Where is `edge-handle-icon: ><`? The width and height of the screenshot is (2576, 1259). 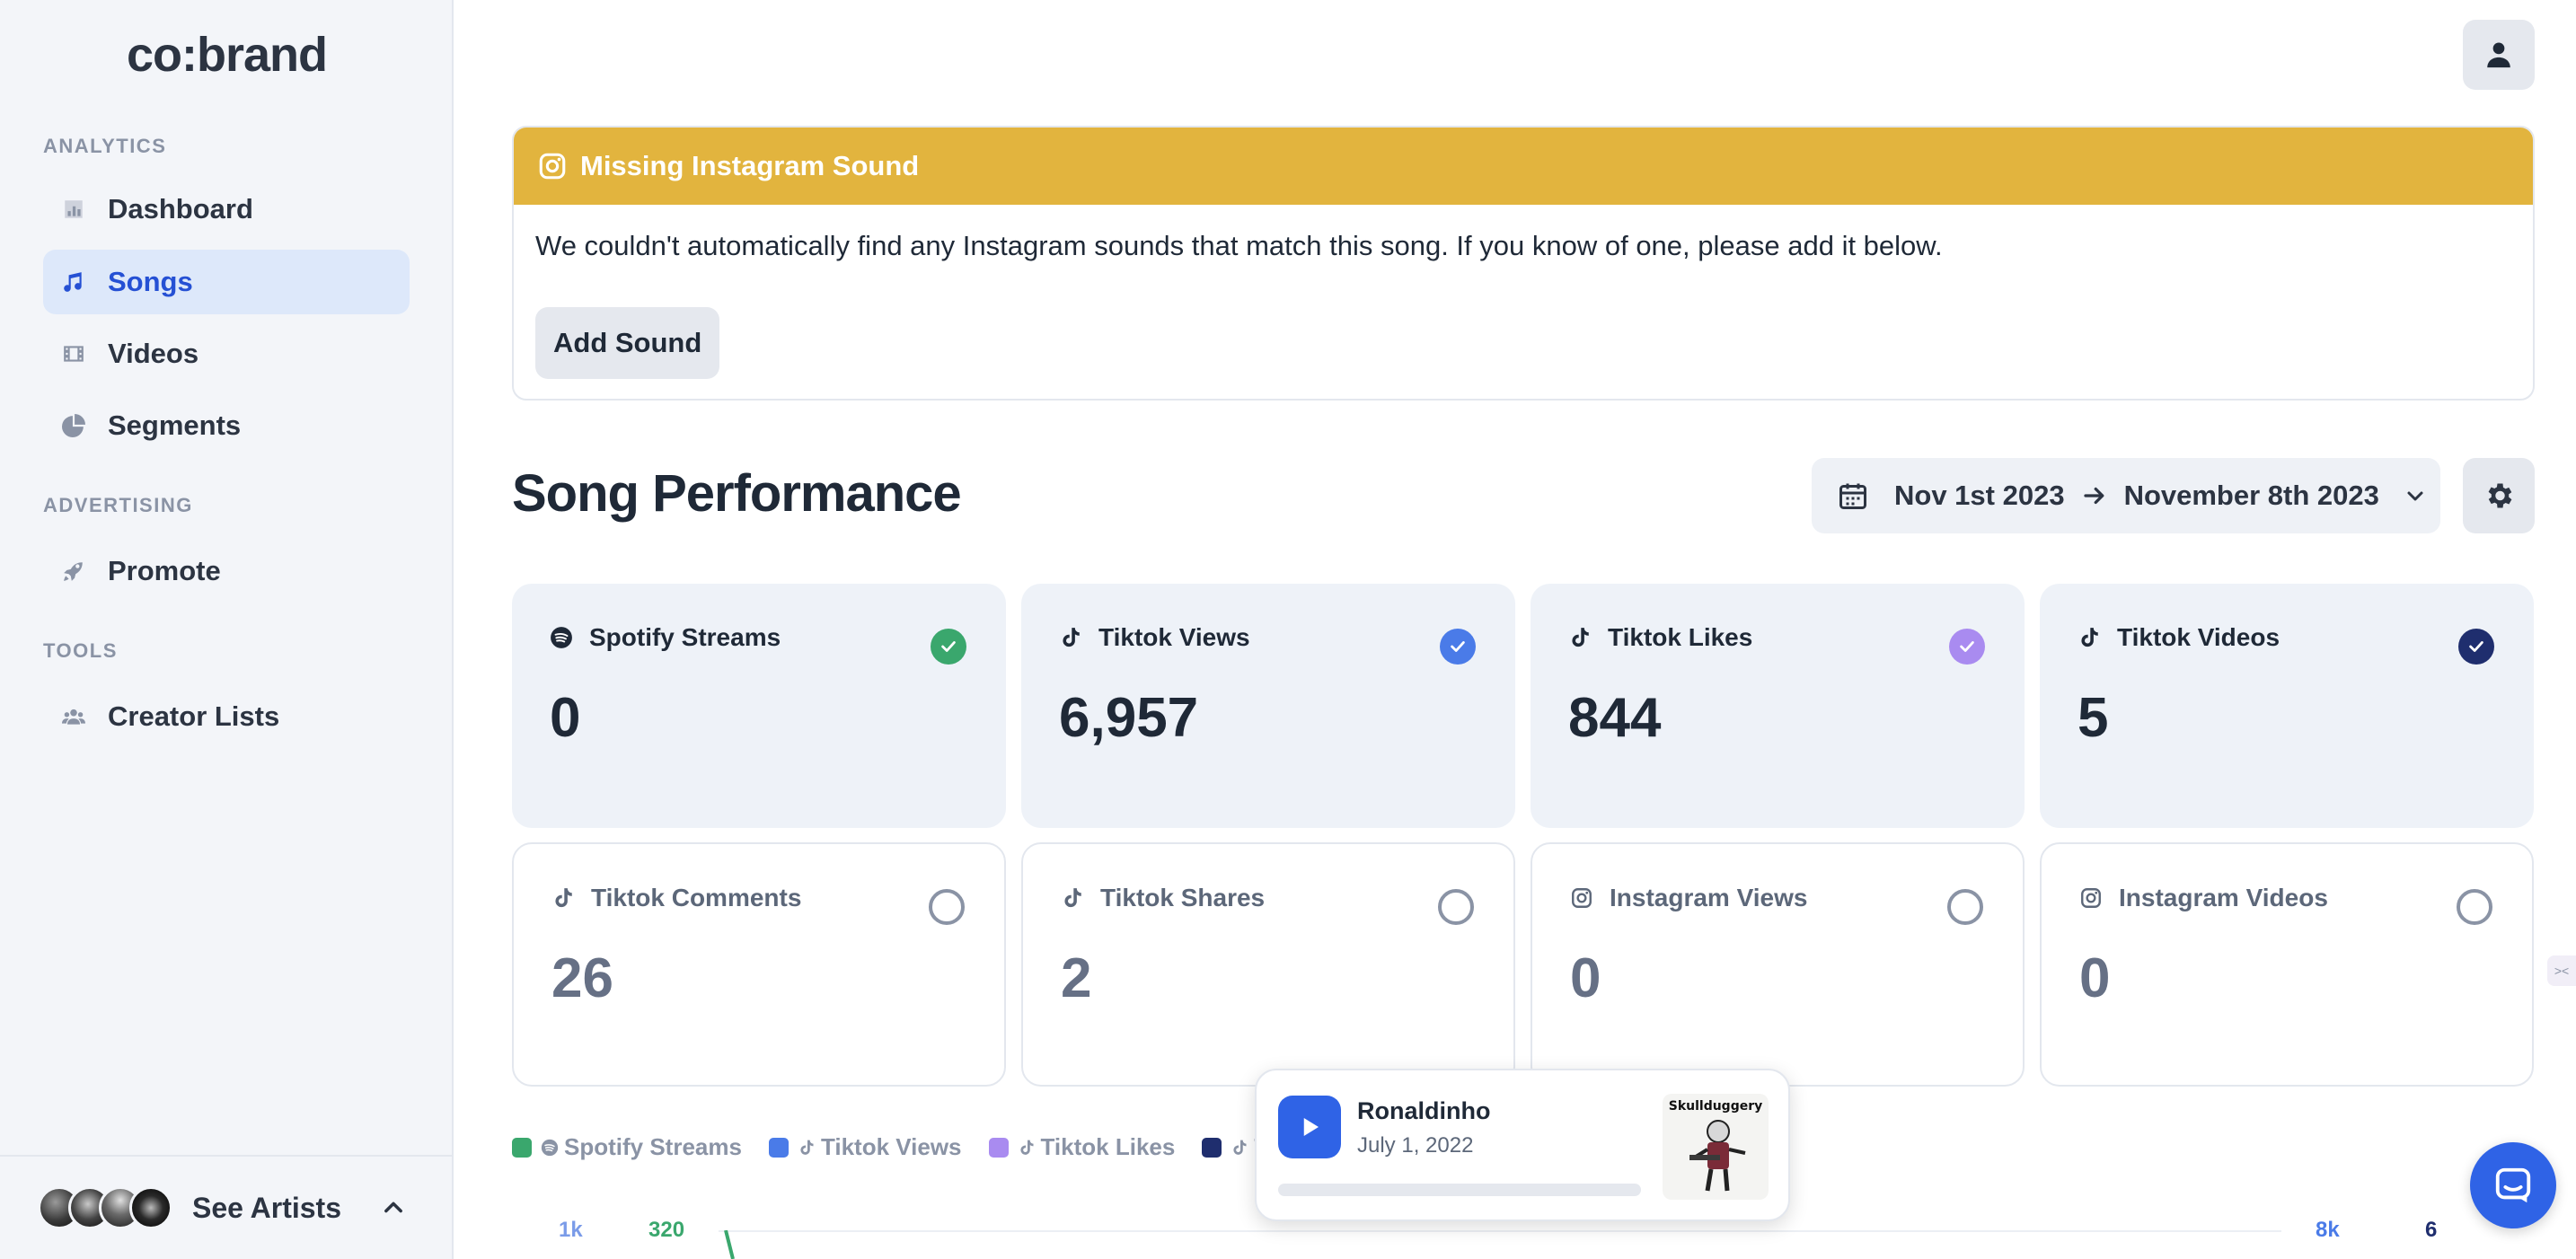
edge-handle-icon: >< is located at coordinates (2561, 970).